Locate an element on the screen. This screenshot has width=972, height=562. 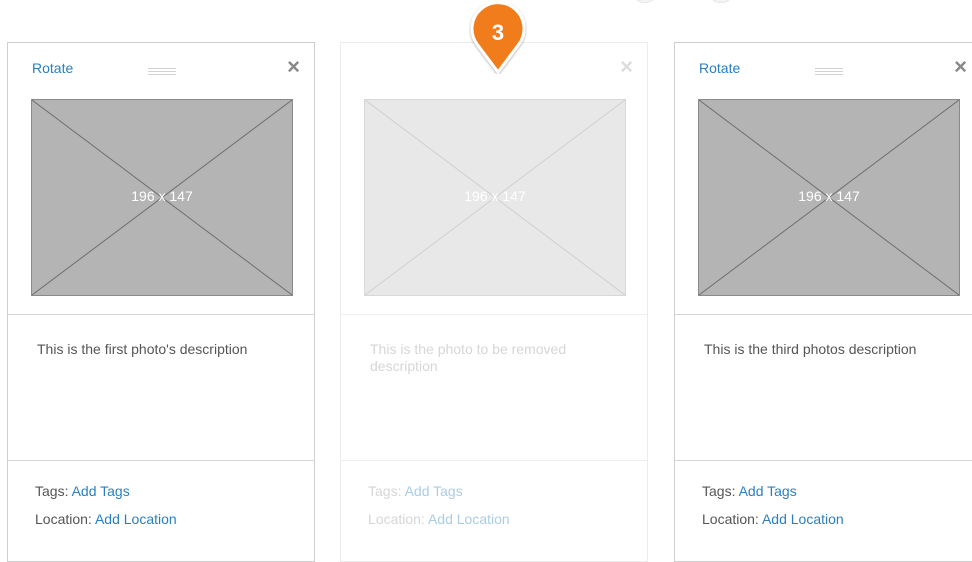
photo-description: This is the third photos description is located at coordinates (824, 349).